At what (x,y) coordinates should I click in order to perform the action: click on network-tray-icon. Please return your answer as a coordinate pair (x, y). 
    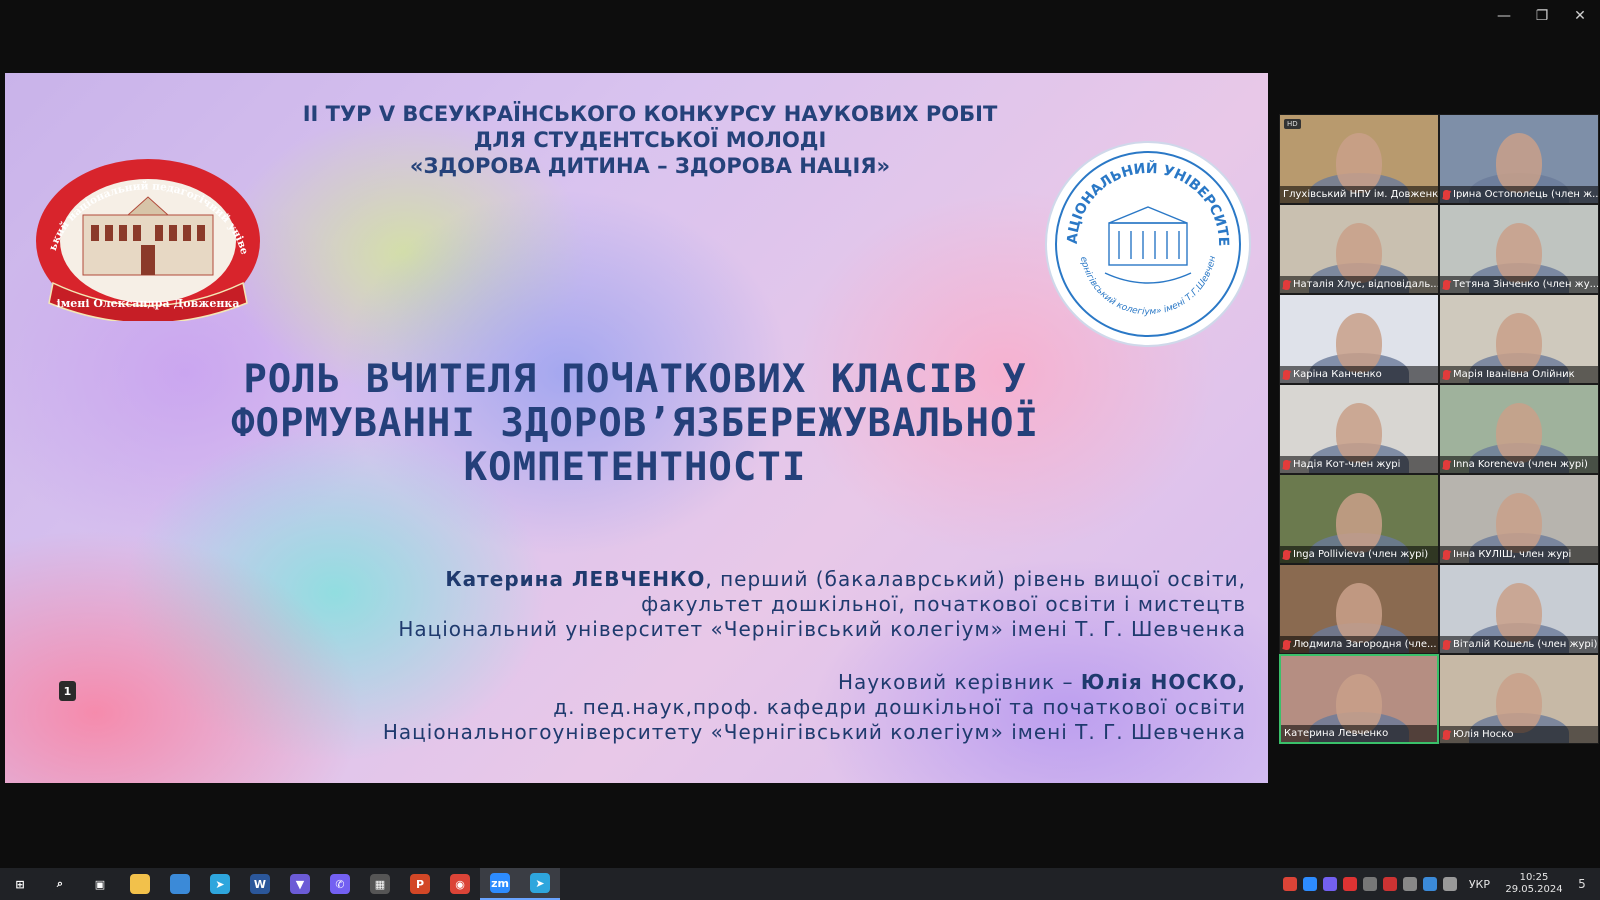
    Looking at the image, I should click on (1409, 884).